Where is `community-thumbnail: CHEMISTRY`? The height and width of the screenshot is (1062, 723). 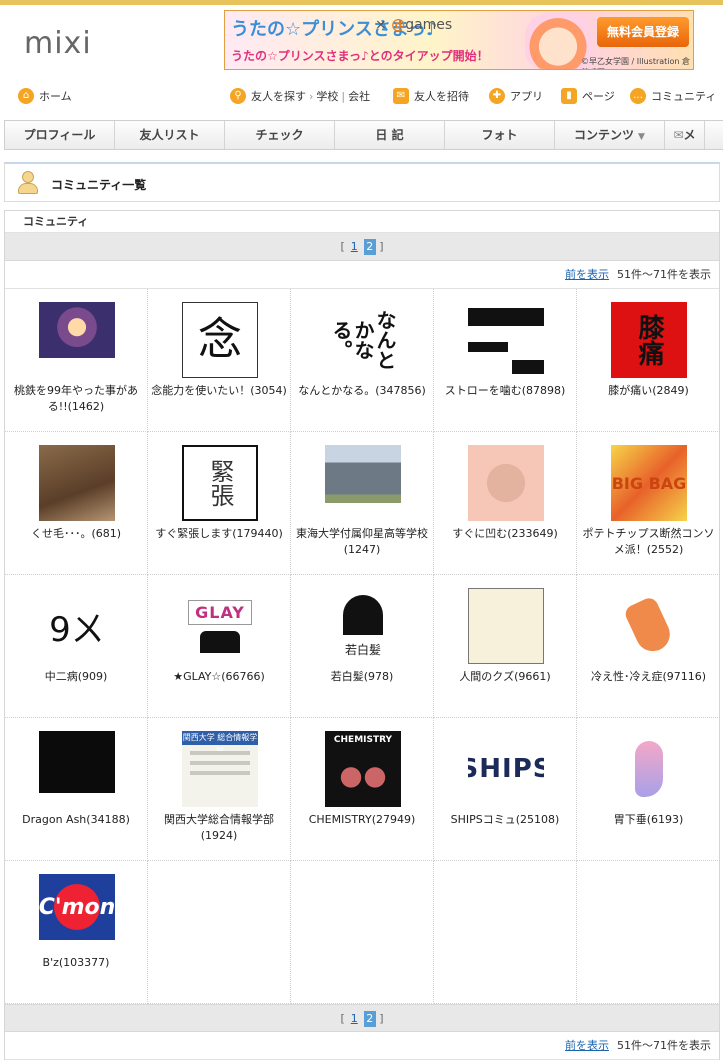 community-thumbnail: CHEMISTRY is located at coordinates (363, 769).